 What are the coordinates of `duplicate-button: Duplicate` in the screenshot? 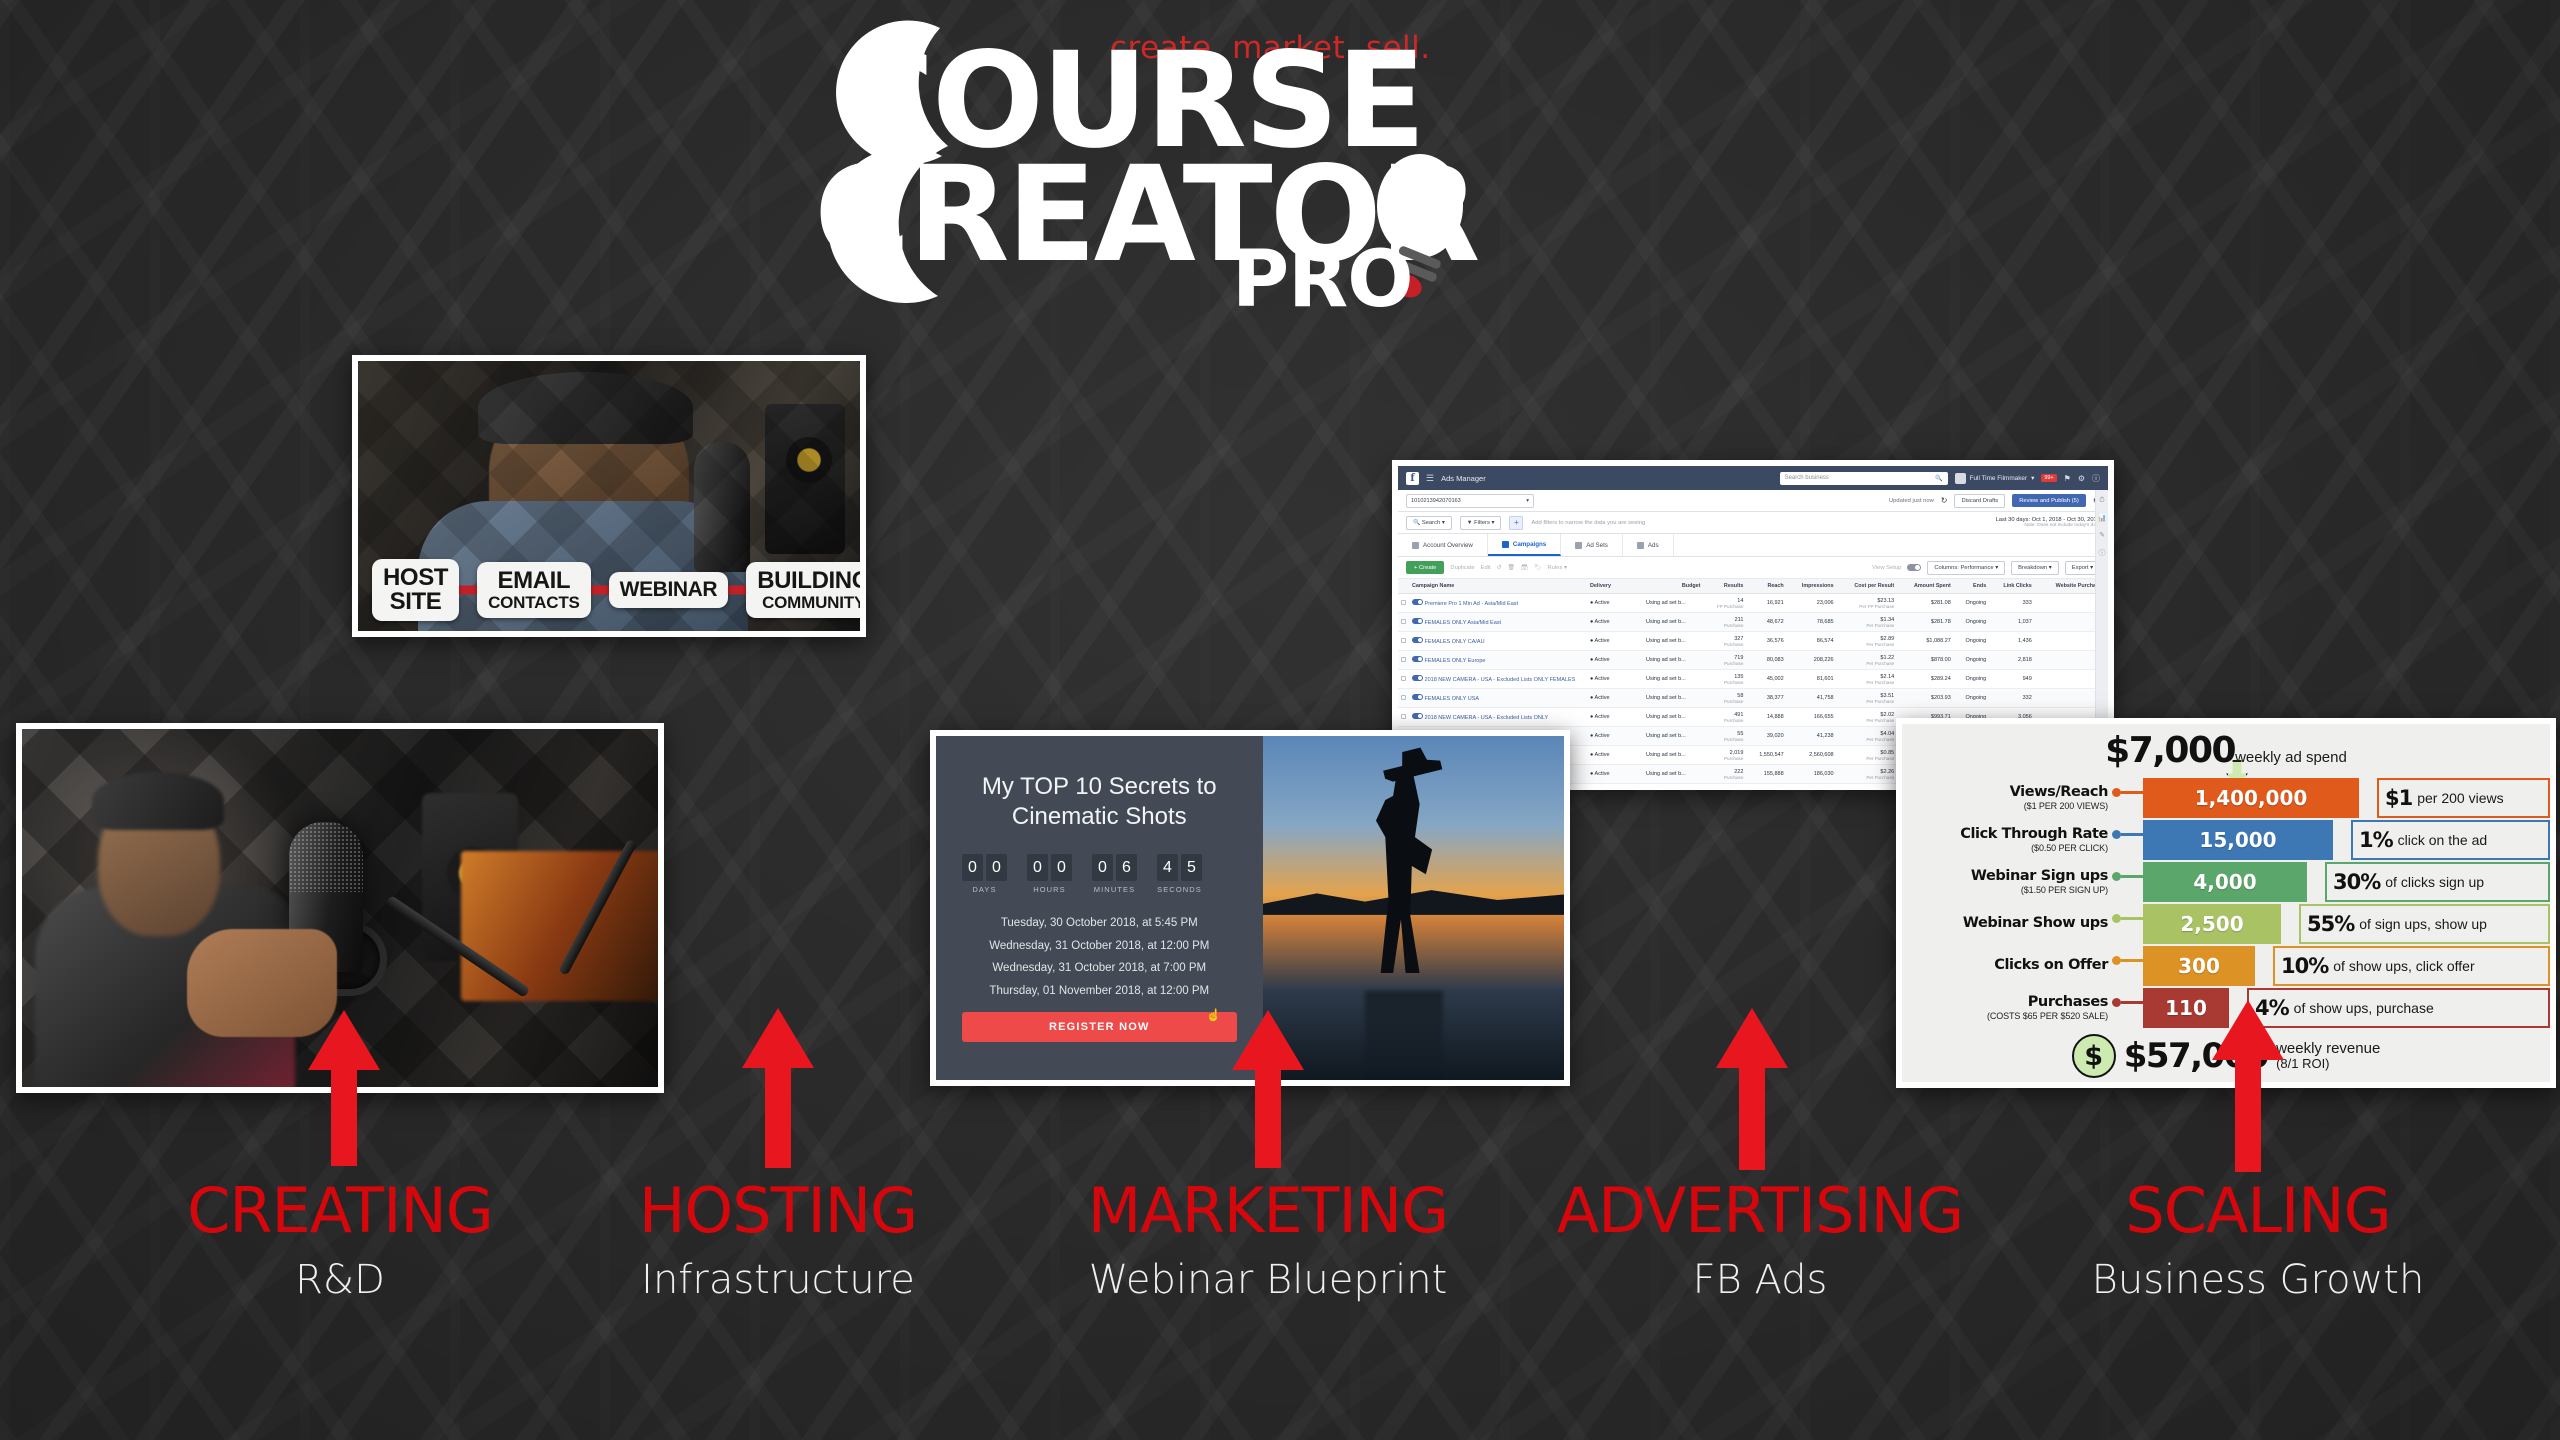 It's located at (1462, 568).